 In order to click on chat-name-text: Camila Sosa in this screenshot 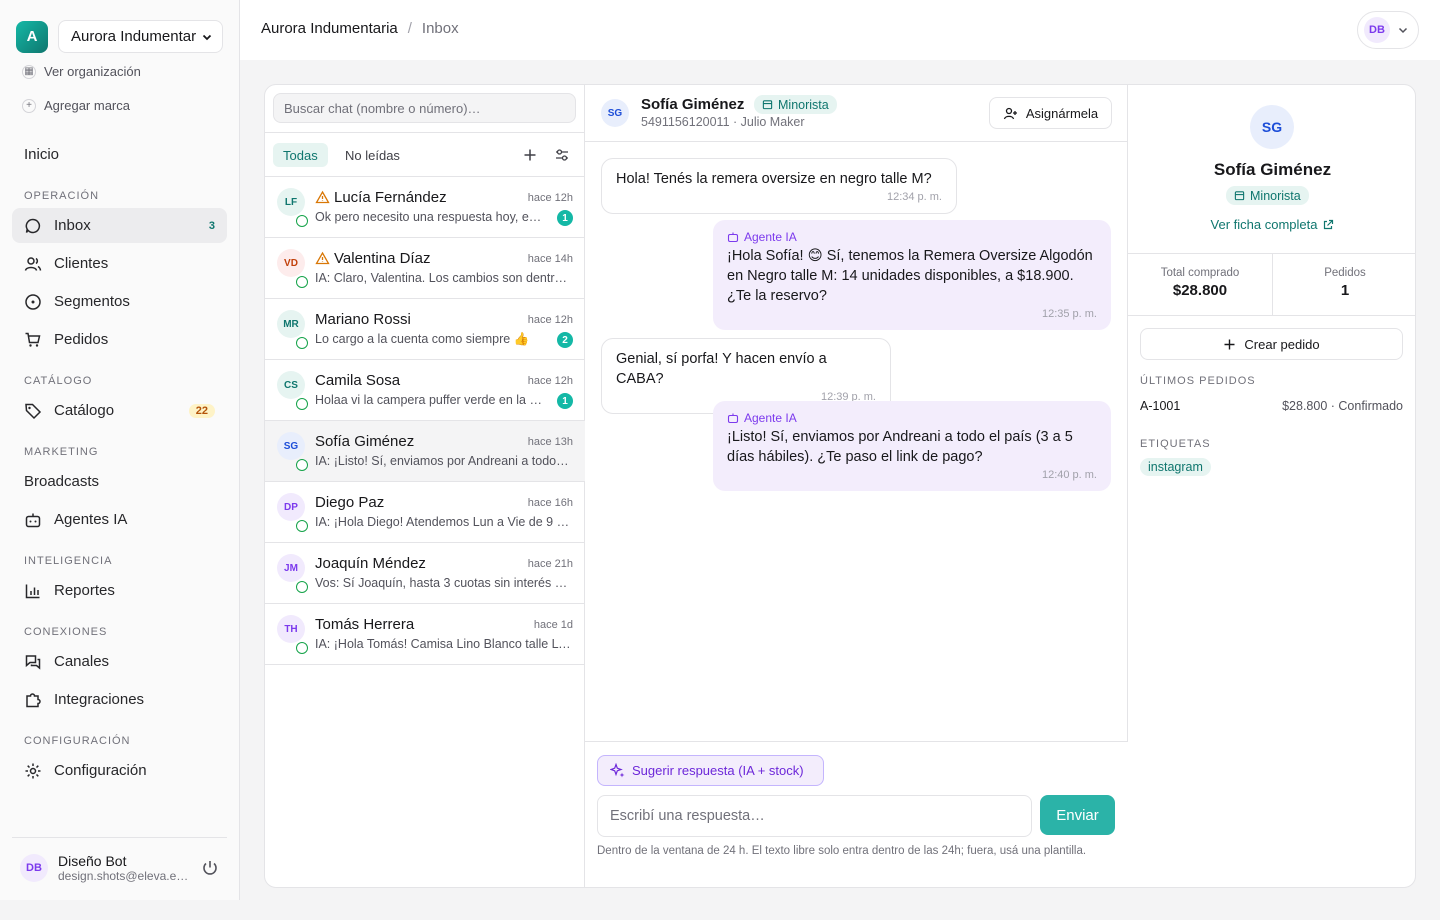, I will do `click(358, 380)`.